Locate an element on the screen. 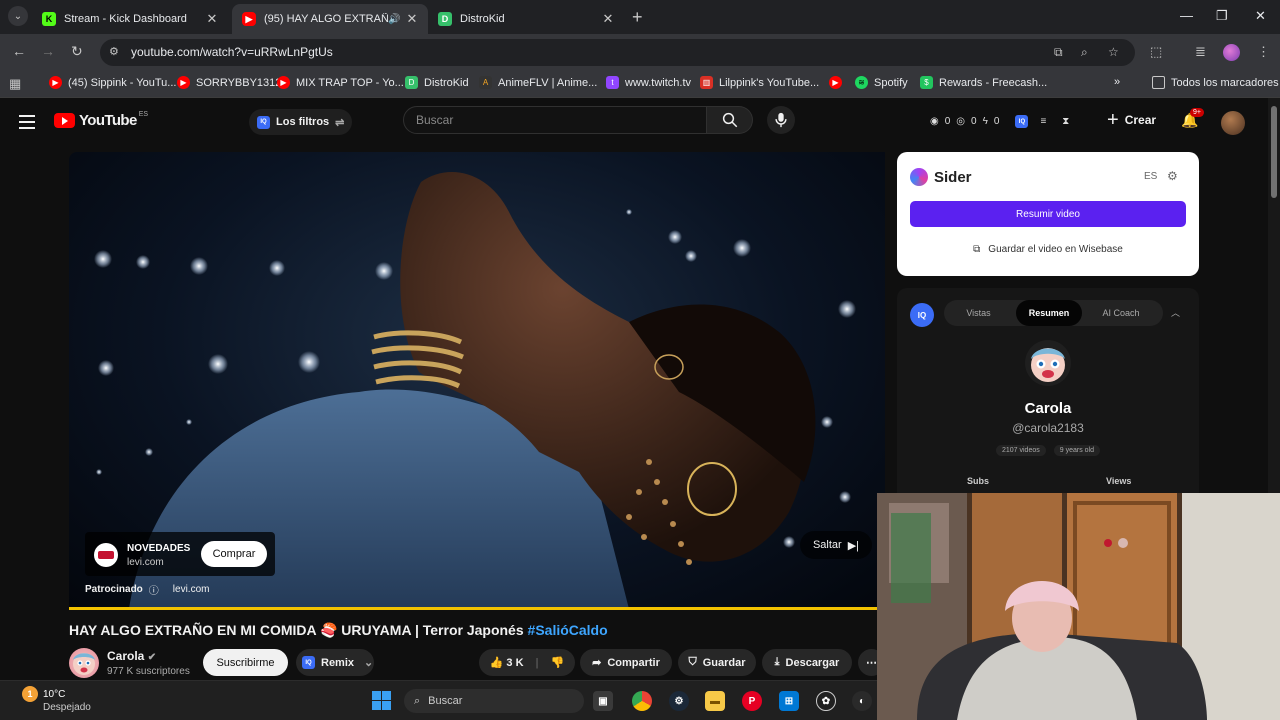 This screenshot has height=720, width=1280. like-count: 3 K is located at coordinates (515, 663).